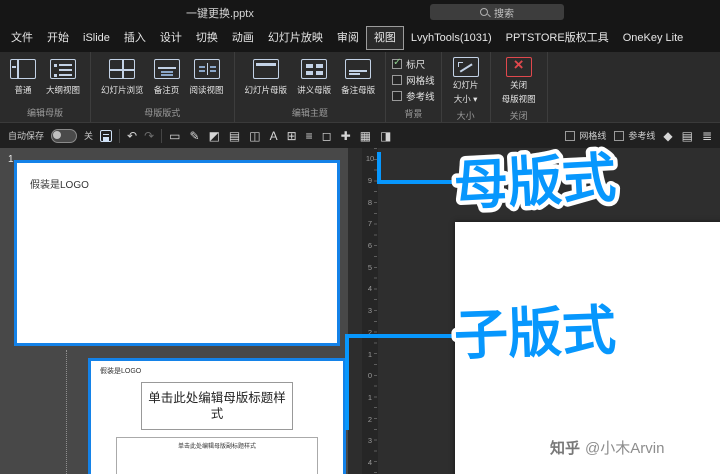 This screenshot has height=474, width=720. What do you see at coordinates (365, 136) in the screenshot?
I see `toolbar-icon: ▦` at bounding box center [365, 136].